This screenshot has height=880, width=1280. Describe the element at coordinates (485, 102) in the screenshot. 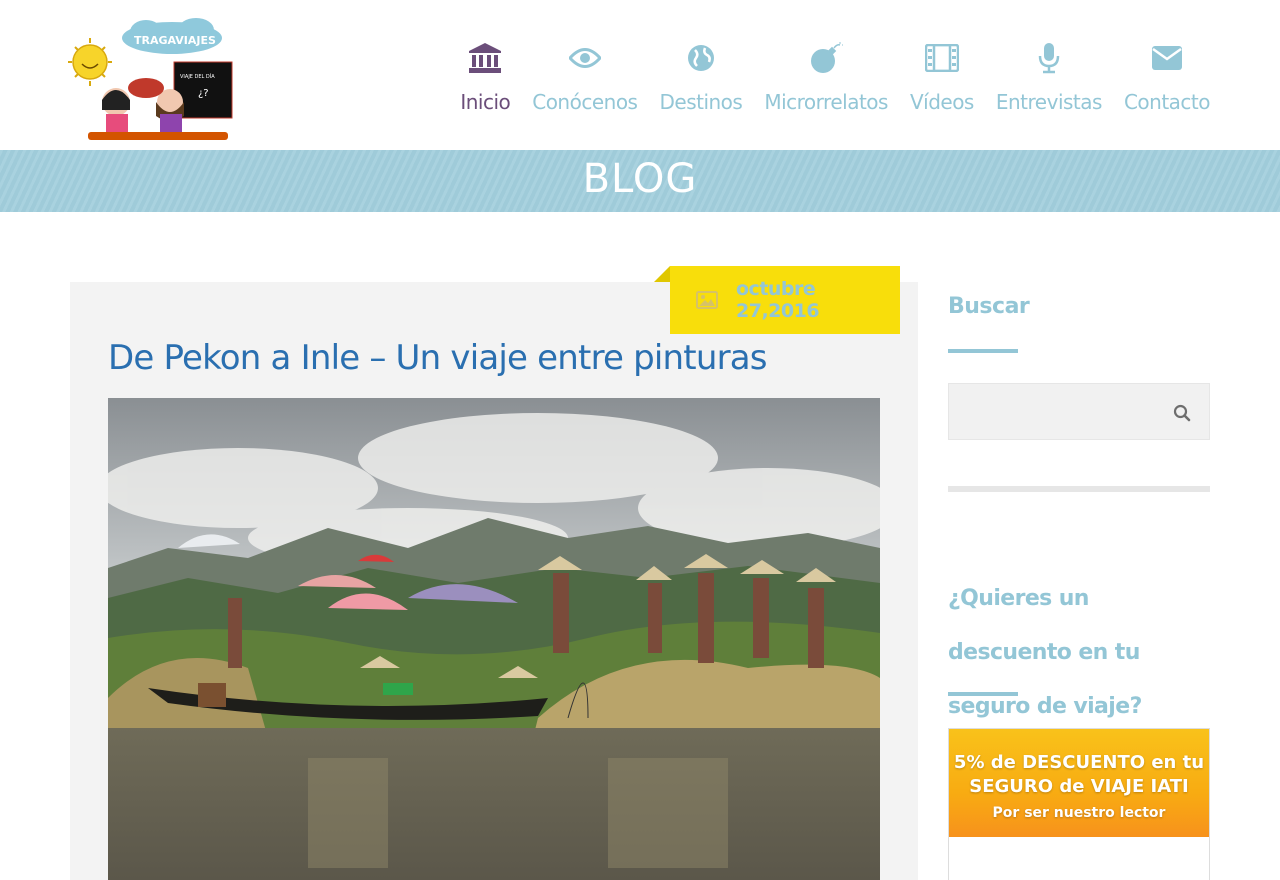

I see `nav-item-label: Inicio` at that location.